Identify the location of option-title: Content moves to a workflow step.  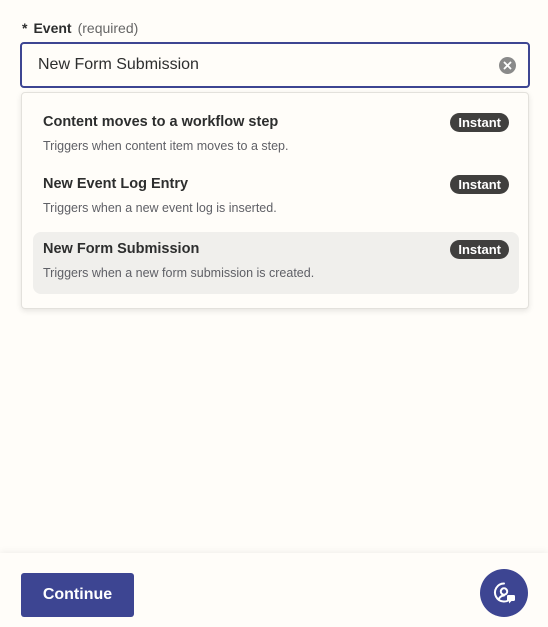
(161, 122).